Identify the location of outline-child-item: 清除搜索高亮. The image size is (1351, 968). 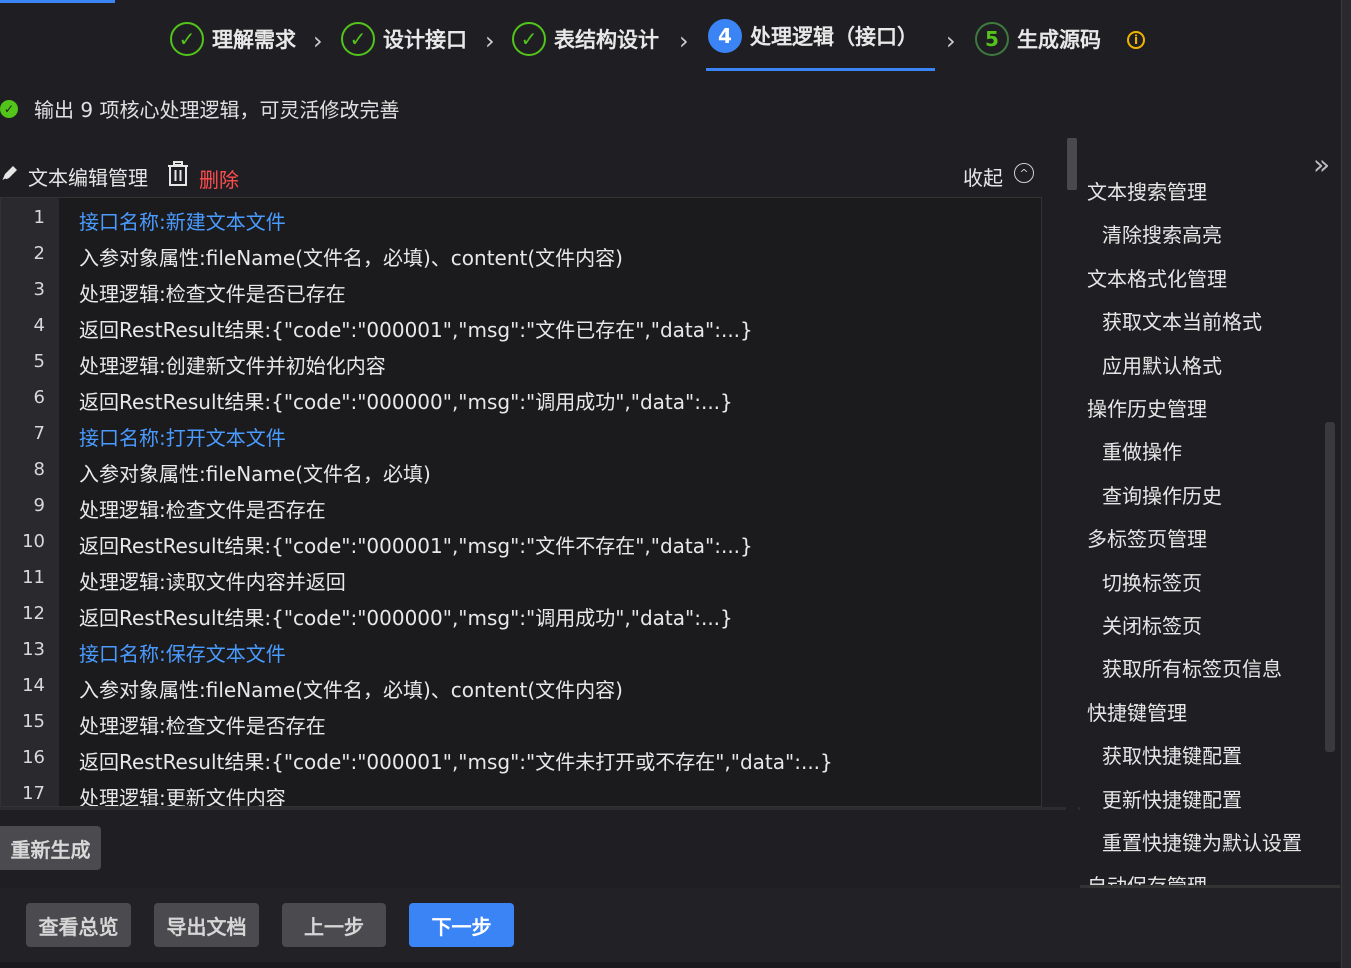
(1162, 233).